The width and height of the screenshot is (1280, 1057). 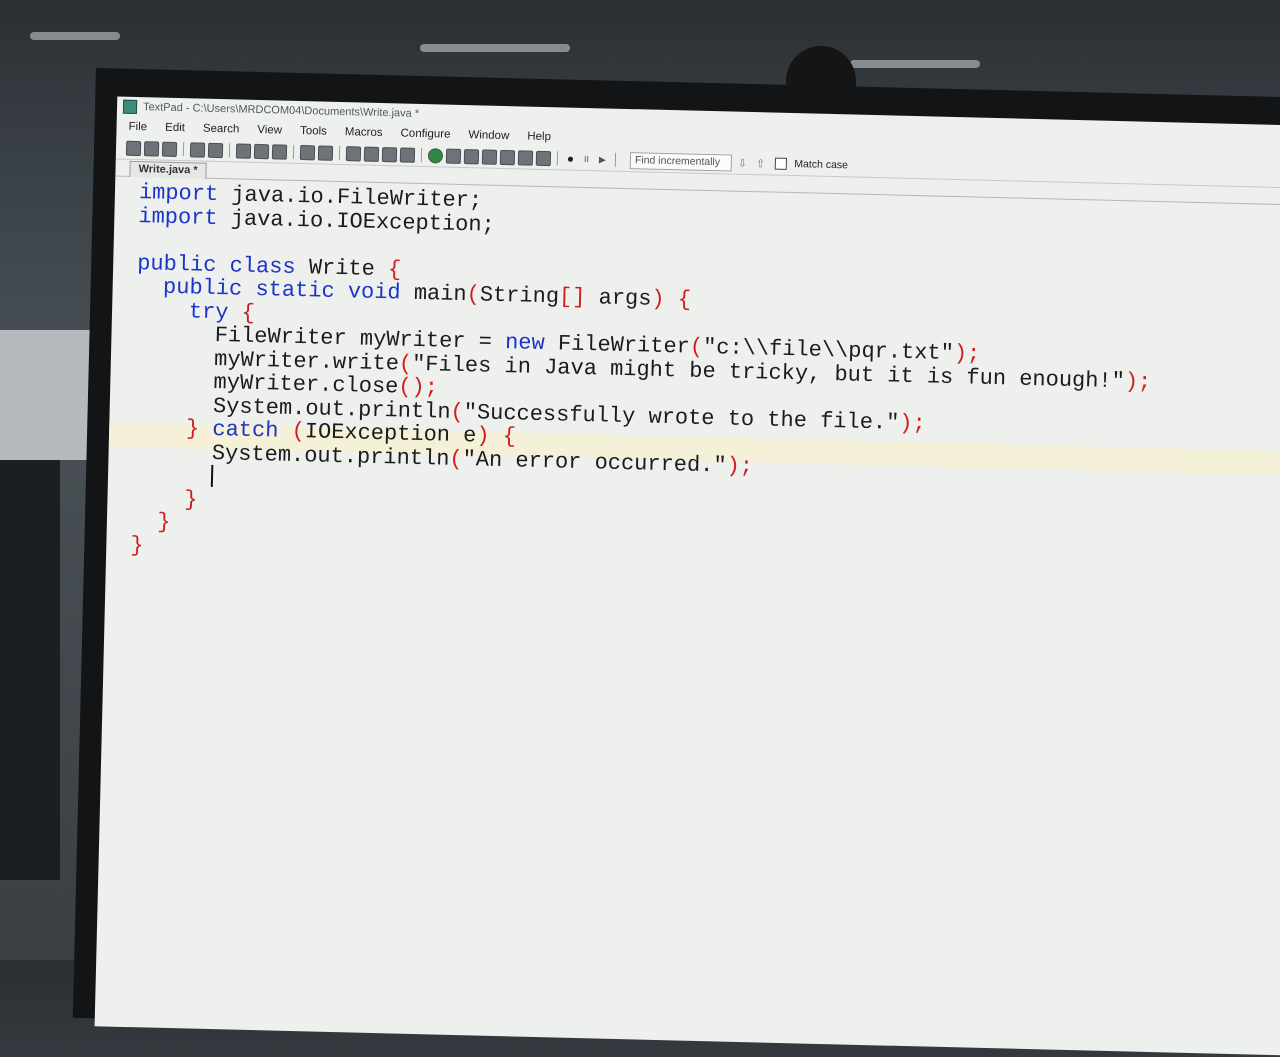 What do you see at coordinates (175, 128) in the screenshot?
I see `menu-edit: Edit` at bounding box center [175, 128].